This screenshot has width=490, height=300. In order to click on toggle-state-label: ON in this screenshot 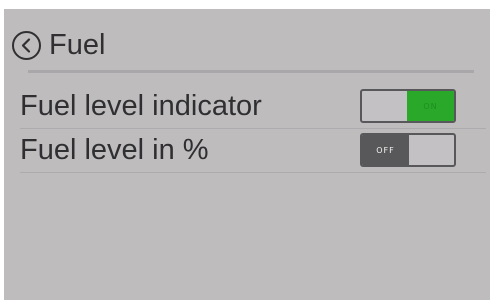, I will do `click(430, 106)`.